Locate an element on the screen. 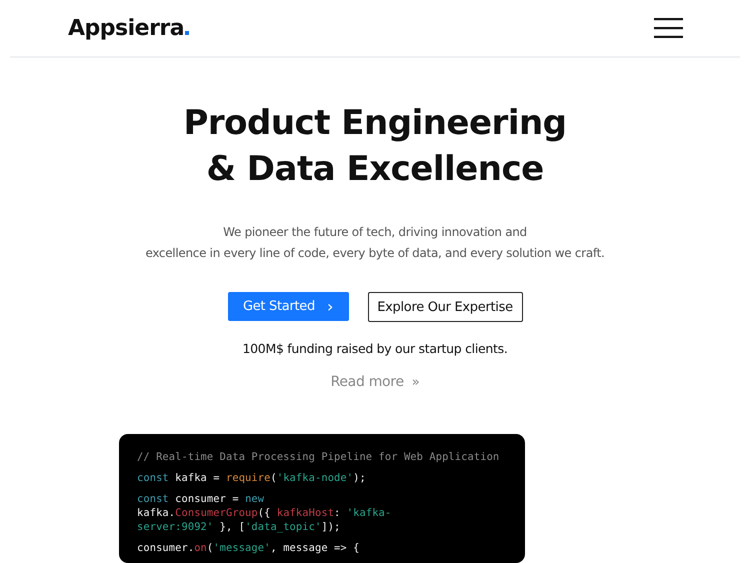 The width and height of the screenshot is (750, 563). code-line: // Real-time Data Processing Pipeline for Web Application is located at coordinates (318, 457).